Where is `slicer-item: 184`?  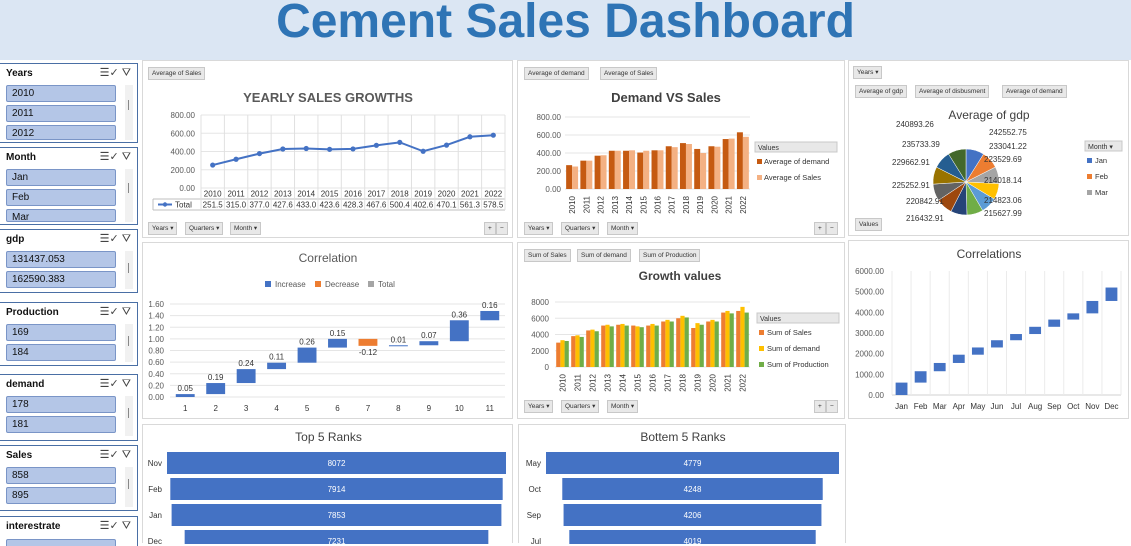 slicer-item: 184 is located at coordinates (61, 352).